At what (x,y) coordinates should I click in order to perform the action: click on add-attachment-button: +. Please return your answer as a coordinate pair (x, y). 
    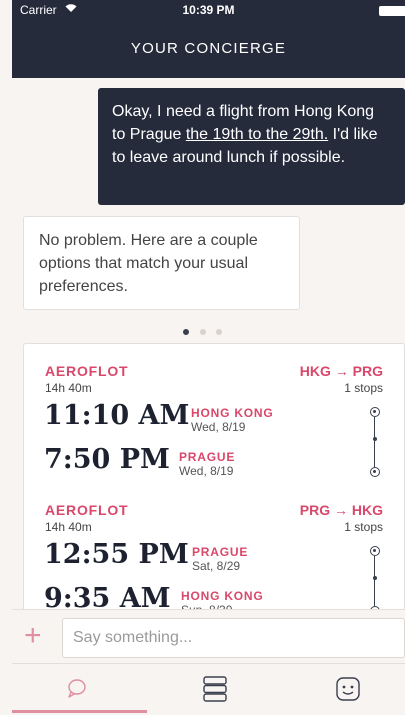
    Looking at the image, I should click on (33, 636).